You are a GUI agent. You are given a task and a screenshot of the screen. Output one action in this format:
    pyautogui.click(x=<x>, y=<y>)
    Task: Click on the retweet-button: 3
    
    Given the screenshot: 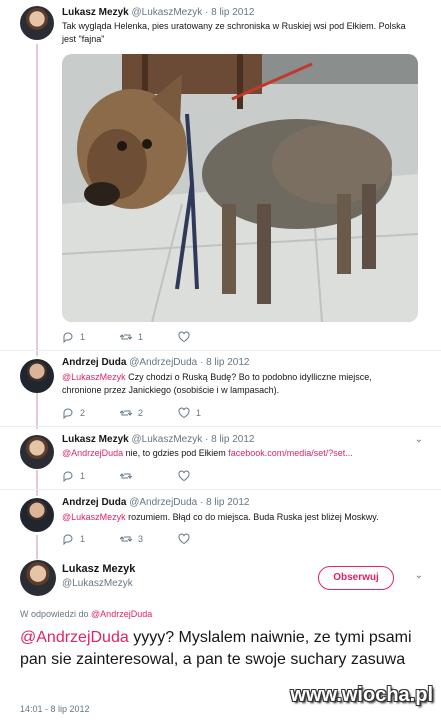 What is the action you would take?
    pyautogui.click(x=149, y=539)
    